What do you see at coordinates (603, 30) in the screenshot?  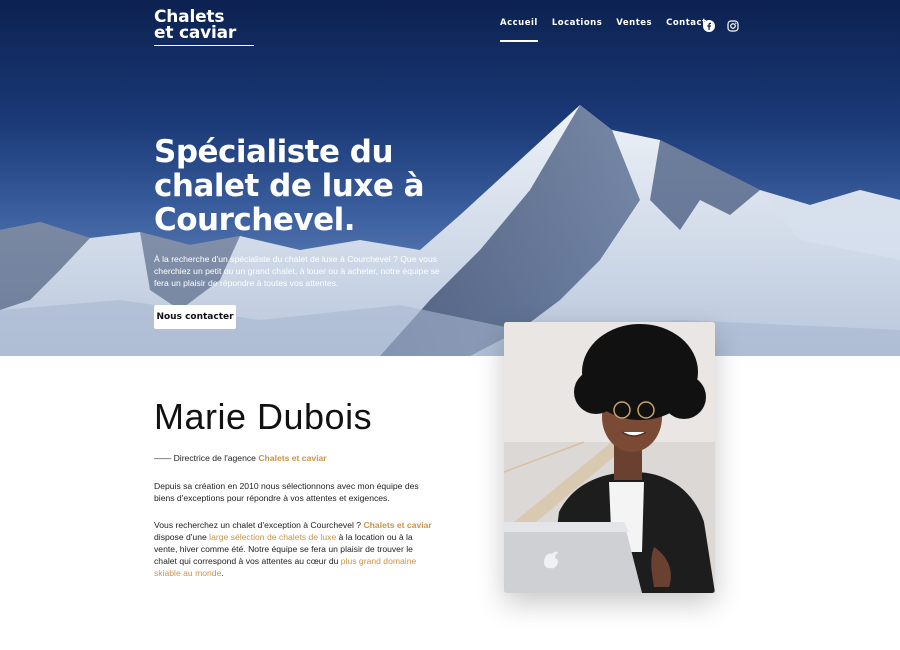 I see `main-navigation: Accueil Locations Ventes Contact` at bounding box center [603, 30].